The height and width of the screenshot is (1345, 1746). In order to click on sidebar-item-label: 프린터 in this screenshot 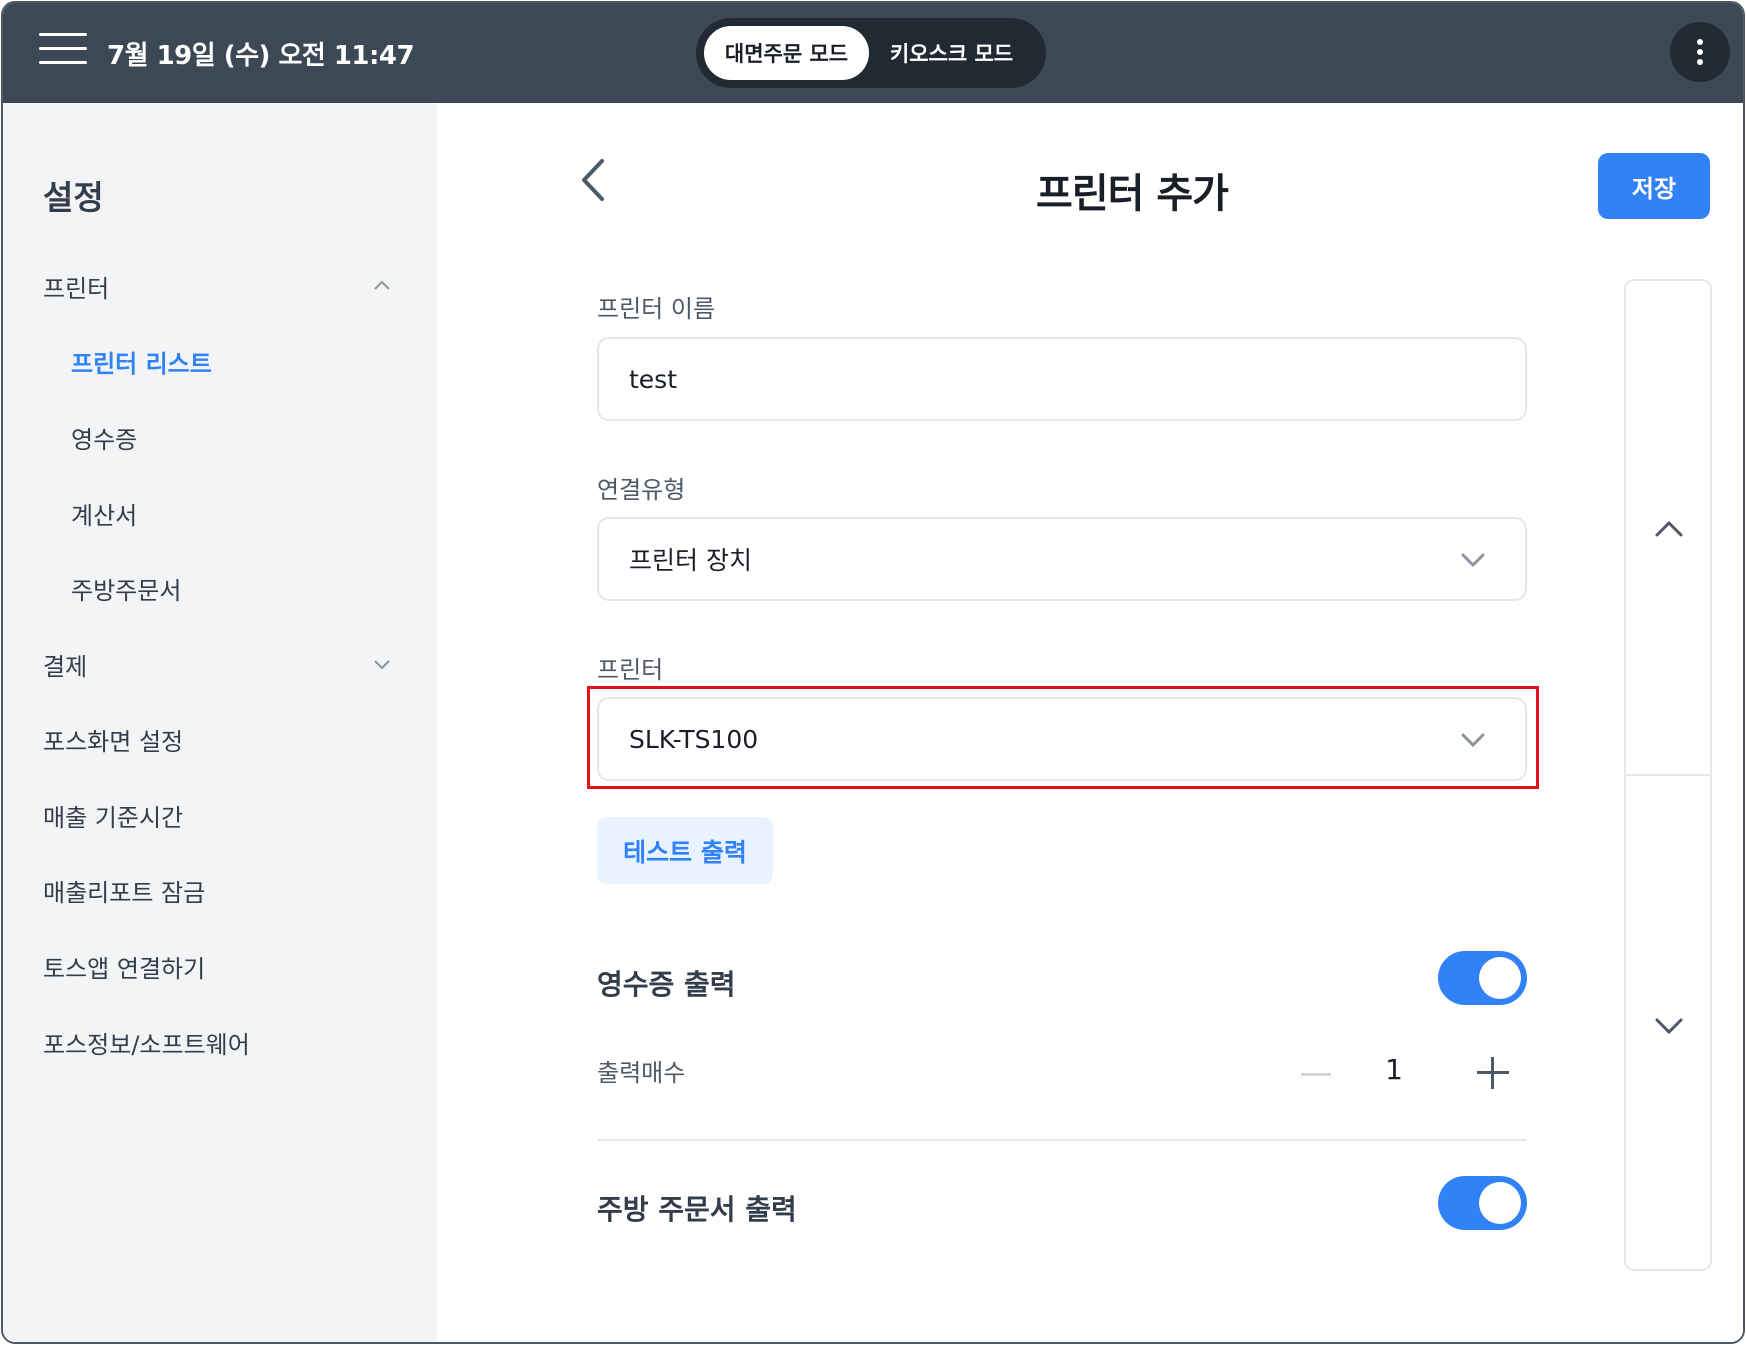, I will do `click(76, 288)`.